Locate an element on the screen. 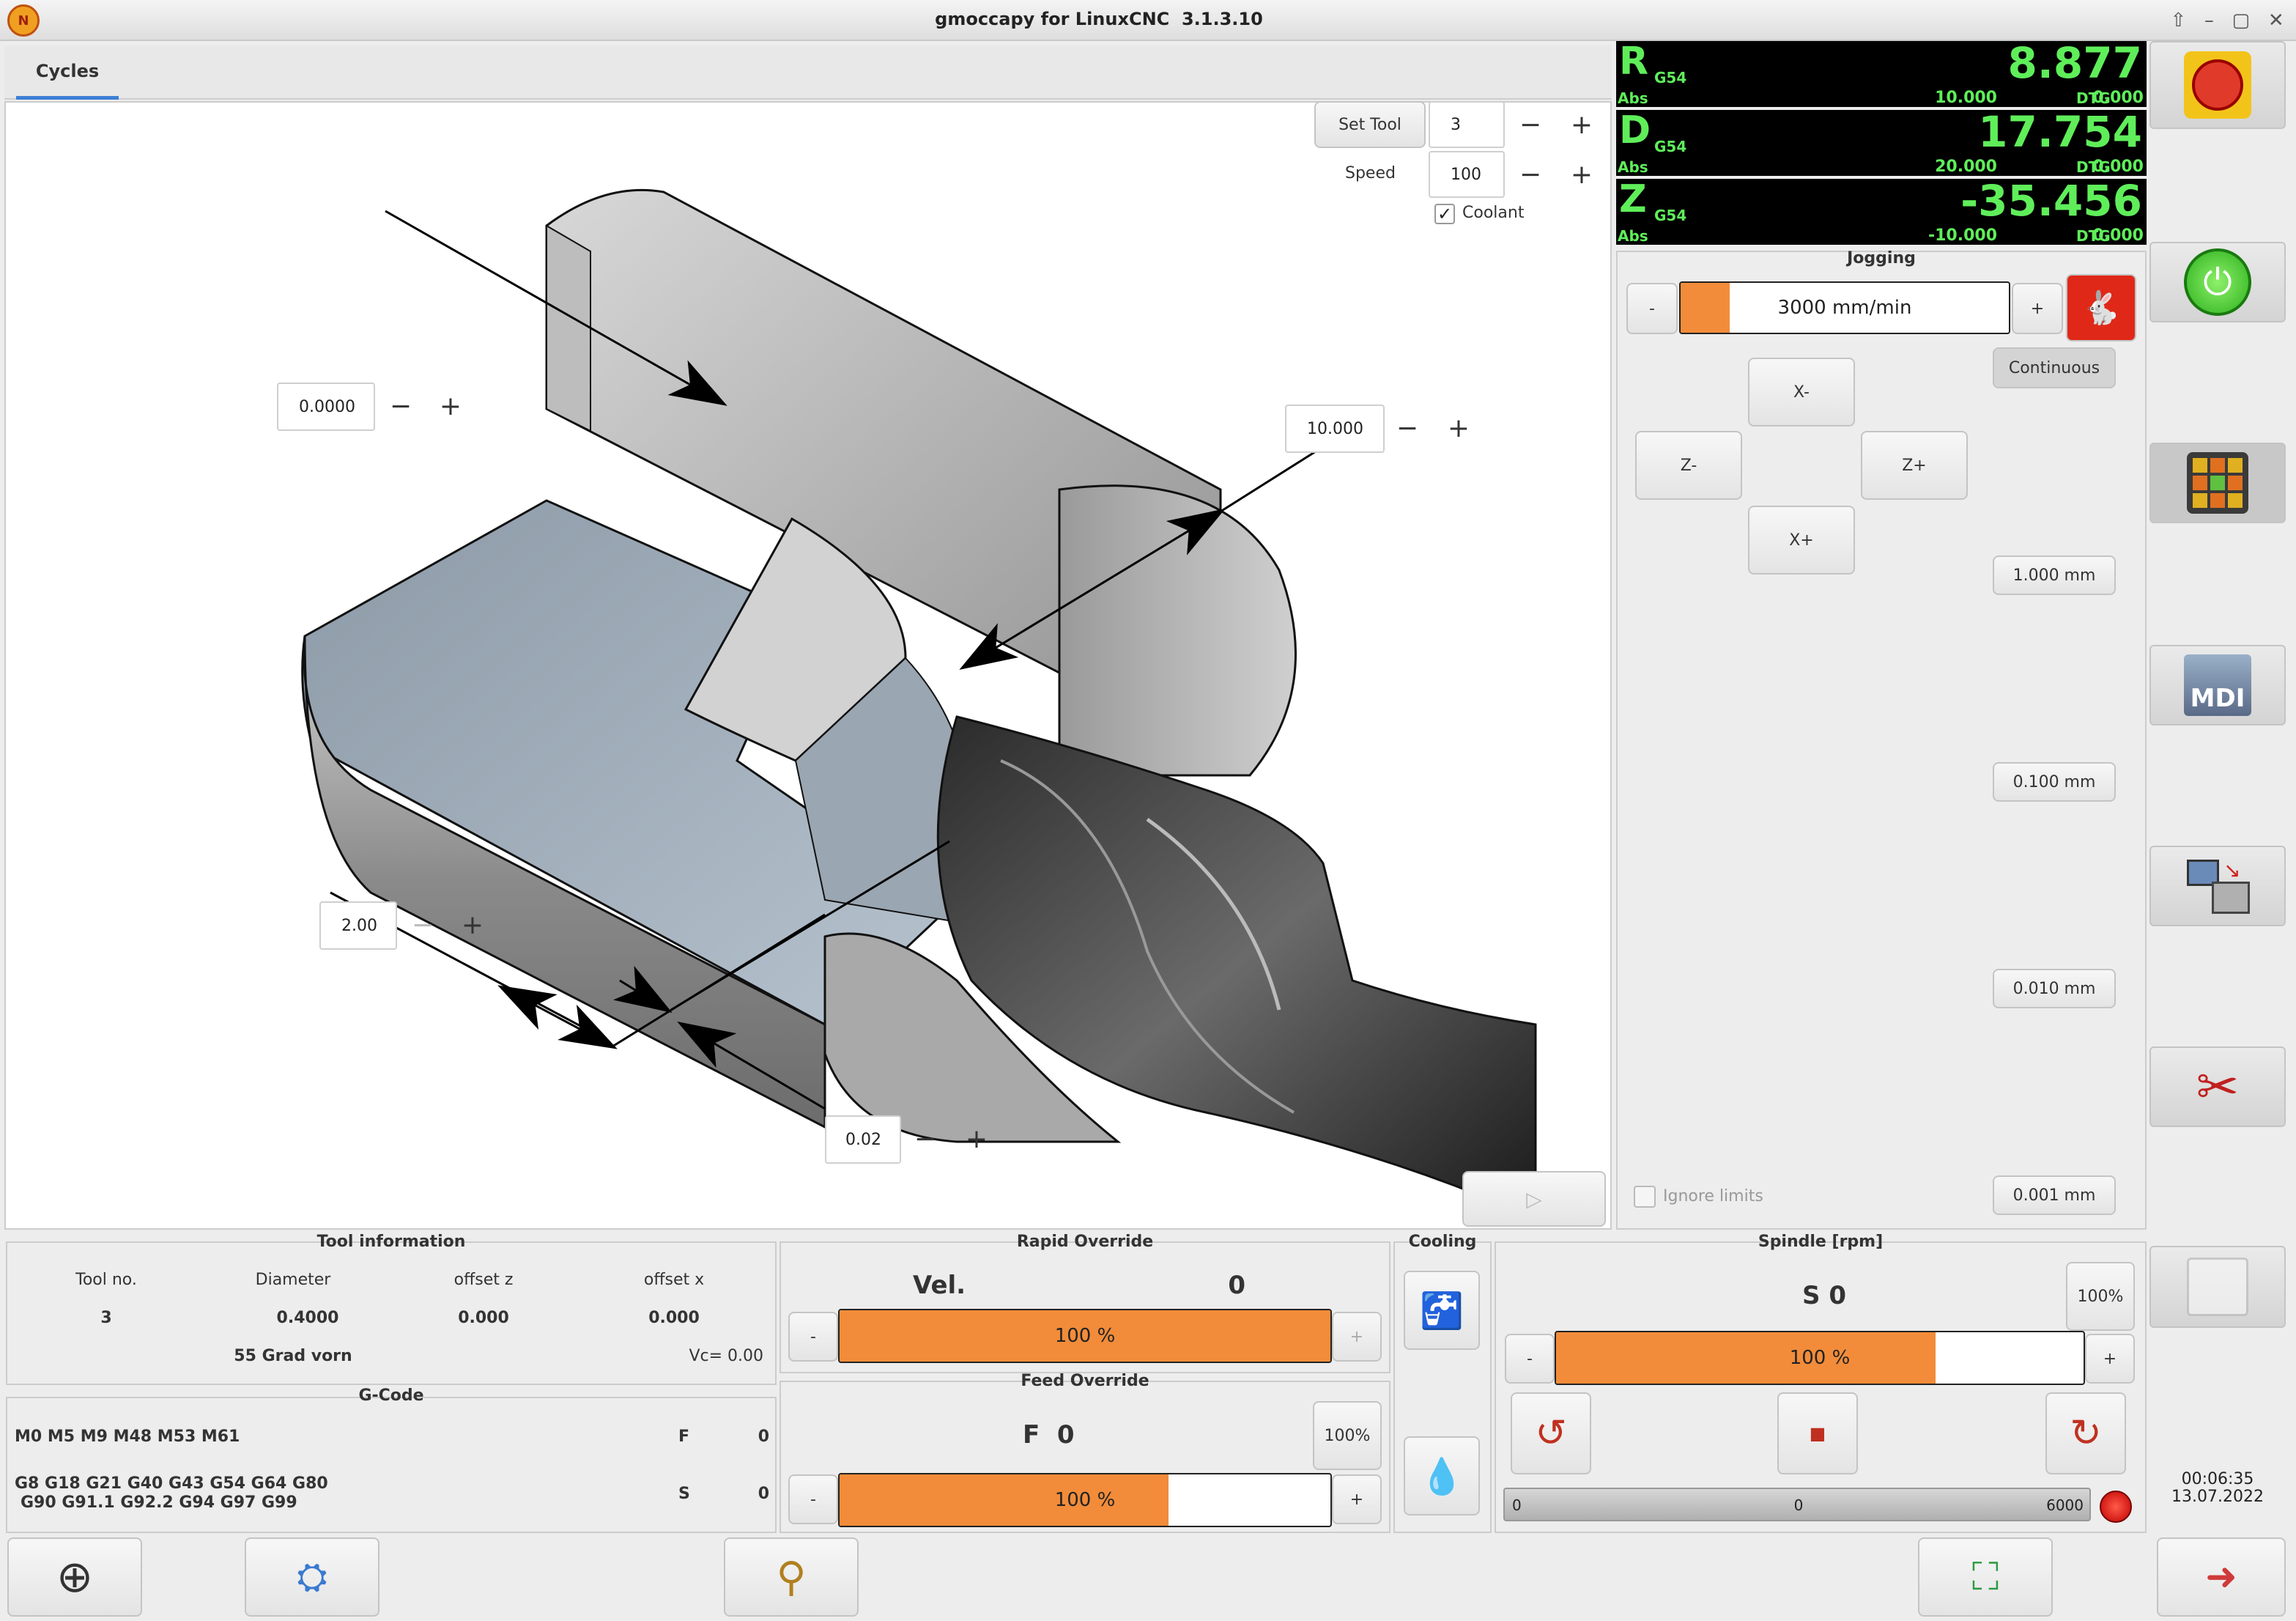 Image resolution: width=2296 pixels, height=1621 pixels. spindle-gauge-min: 0 is located at coordinates (1517, 1505).